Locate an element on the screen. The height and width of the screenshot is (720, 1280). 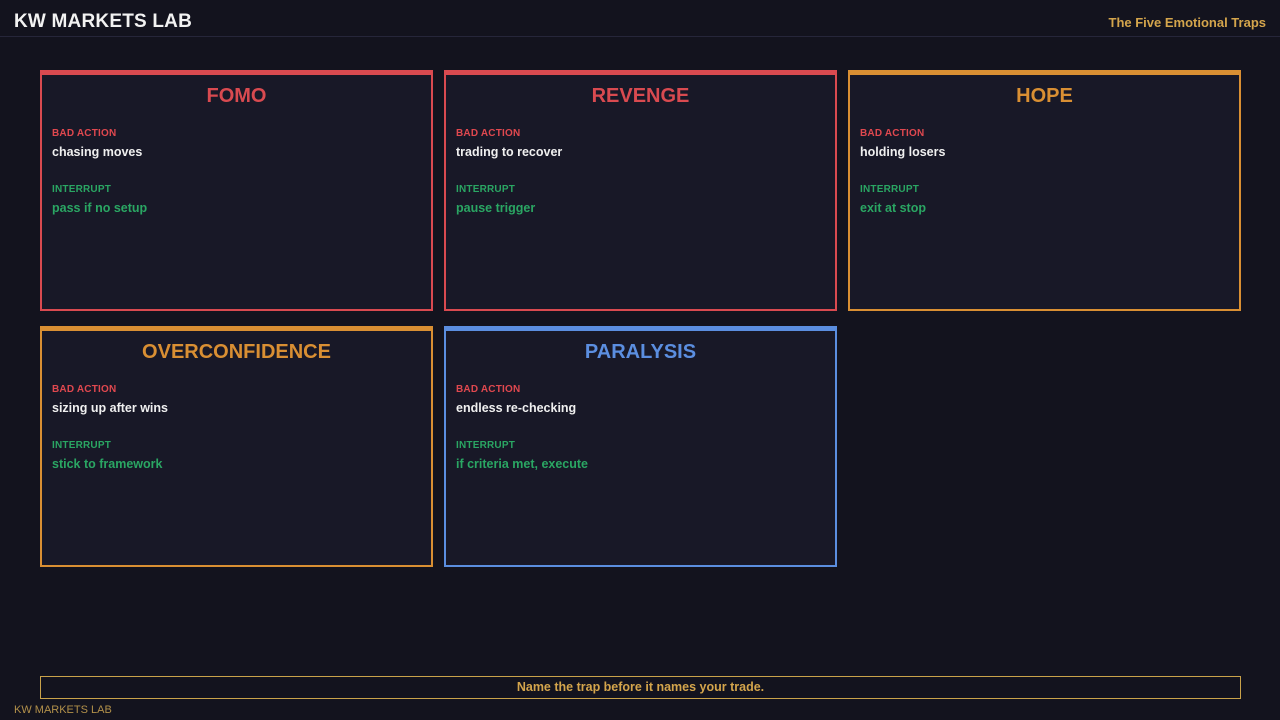
bad-action-text: holding losers is located at coordinates (903, 152).